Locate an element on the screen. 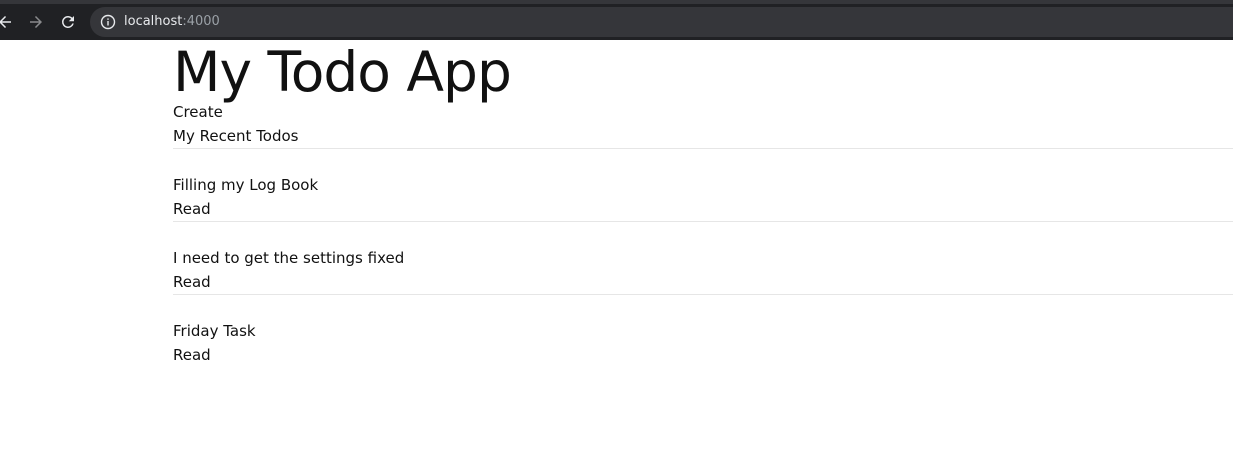  browser-toolbar: localhost:4000 is located at coordinates (616, 20).